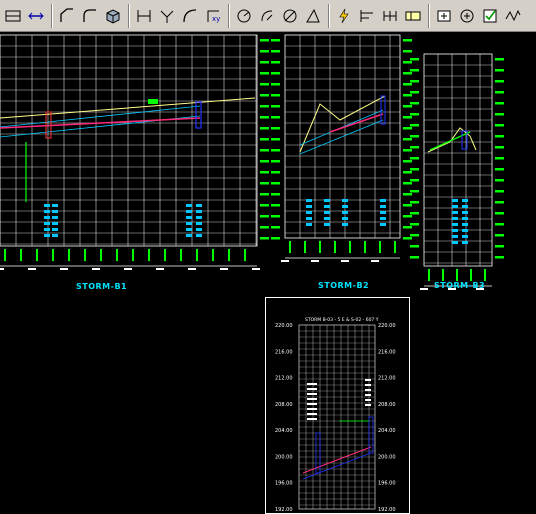 The width and height of the screenshot is (536, 514). I want to click on inset-elevation-right: 196.00, so click(387, 484).